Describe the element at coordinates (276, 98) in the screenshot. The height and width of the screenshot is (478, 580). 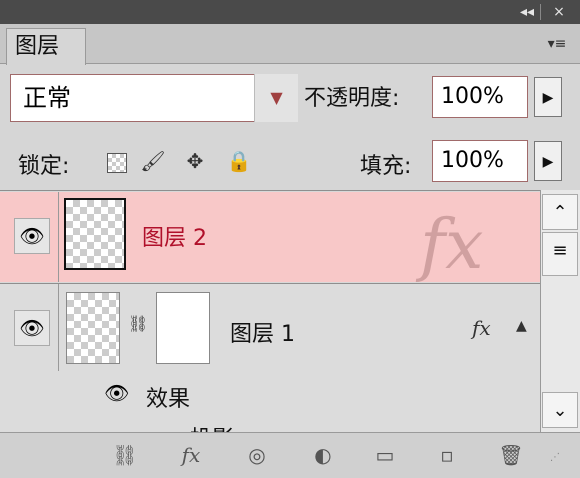
I see `chevron-down-icon: ▼` at that location.